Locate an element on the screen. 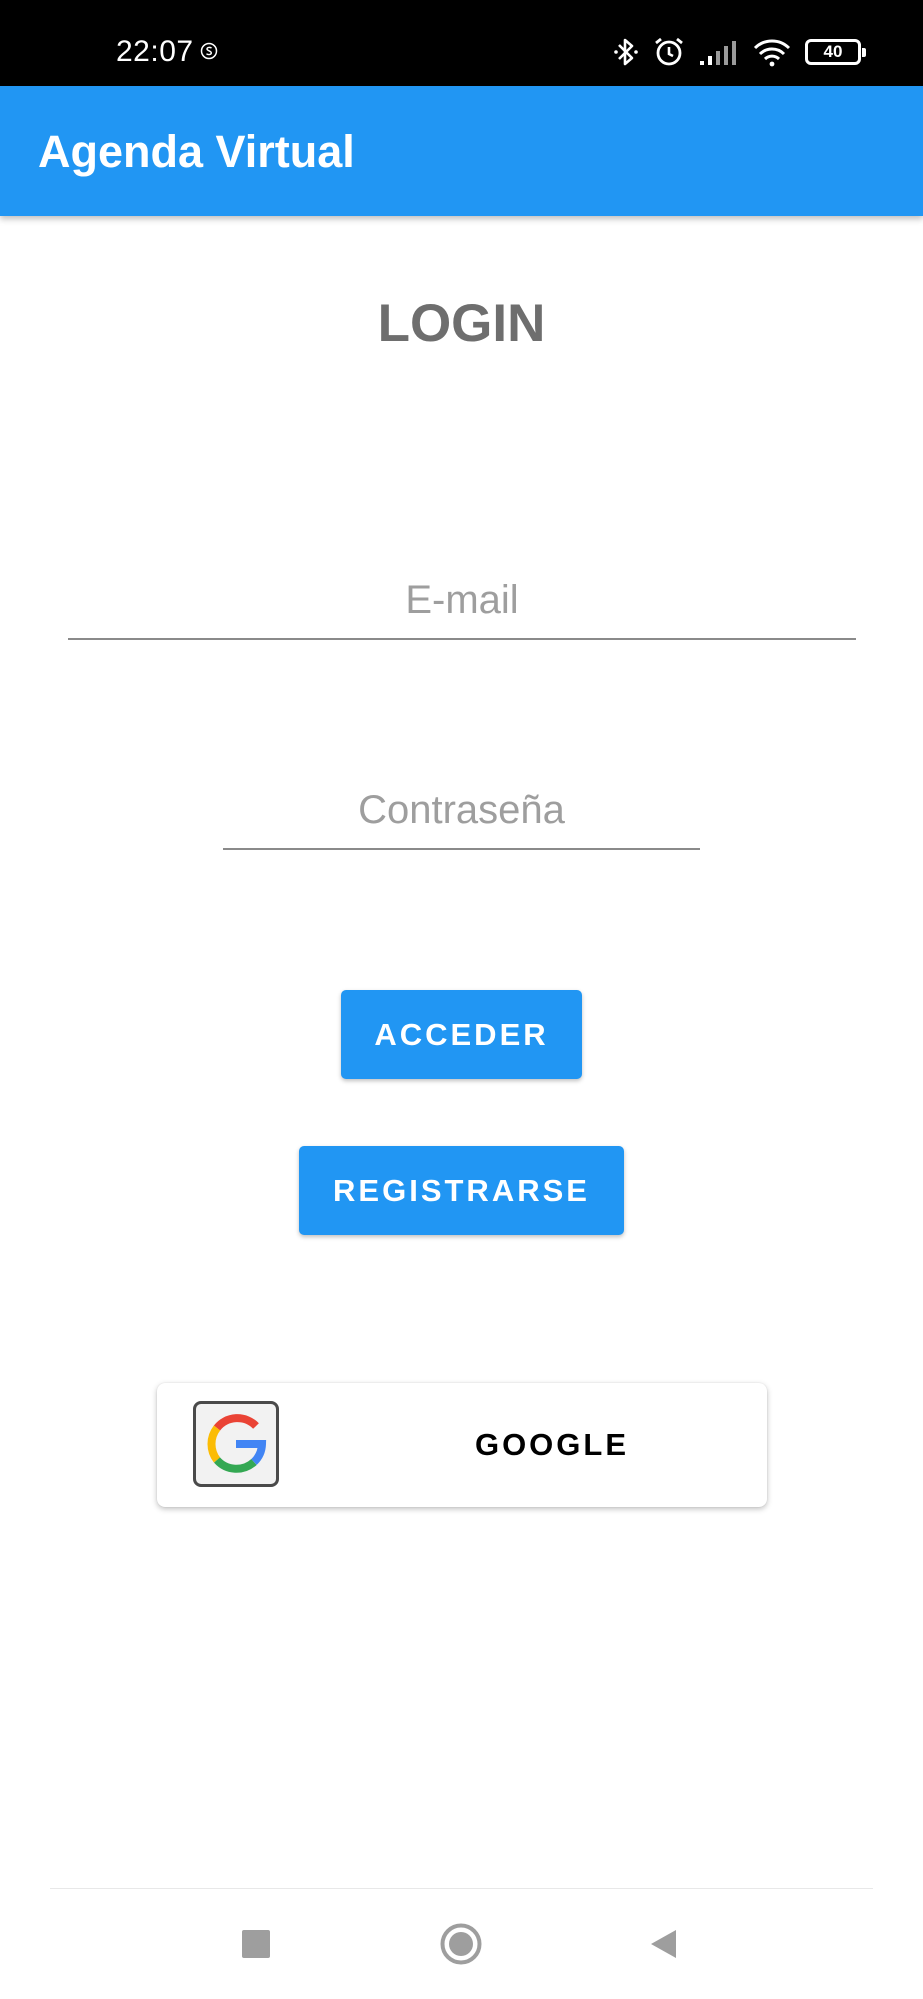 Image resolution: width=923 pixels, height=1999 pixels. alarm-icon is located at coordinates (669, 51).